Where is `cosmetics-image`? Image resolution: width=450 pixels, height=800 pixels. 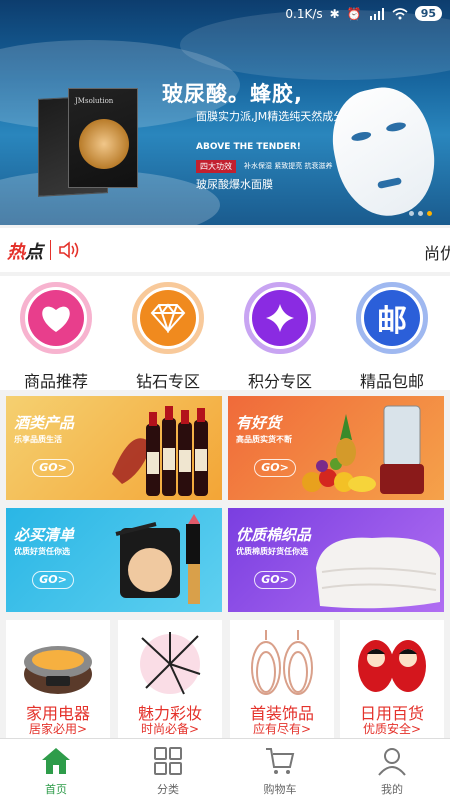 cosmetics-image is located at coordinates (157, 559).